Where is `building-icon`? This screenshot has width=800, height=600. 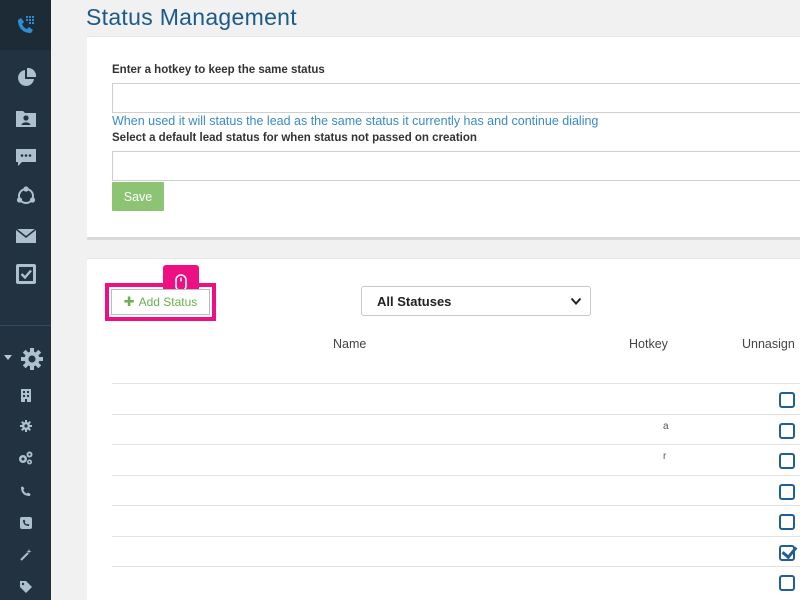 building-icon is located at coordinates (25, 395).